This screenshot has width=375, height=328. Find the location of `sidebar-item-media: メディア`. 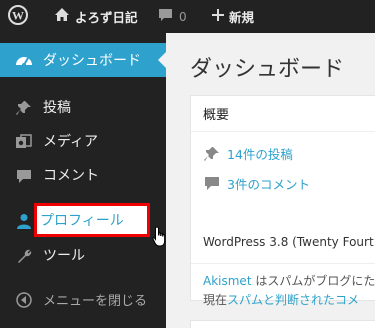

sidebar-item-media: メディア is located at coordinates (83, 141).